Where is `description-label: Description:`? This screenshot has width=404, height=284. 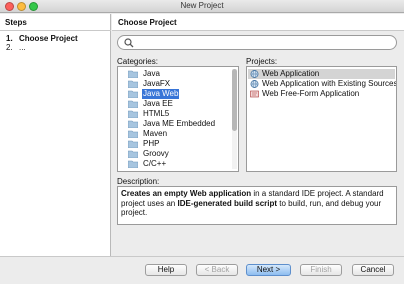
description-label: Description: is located at coordinates (138, 181).